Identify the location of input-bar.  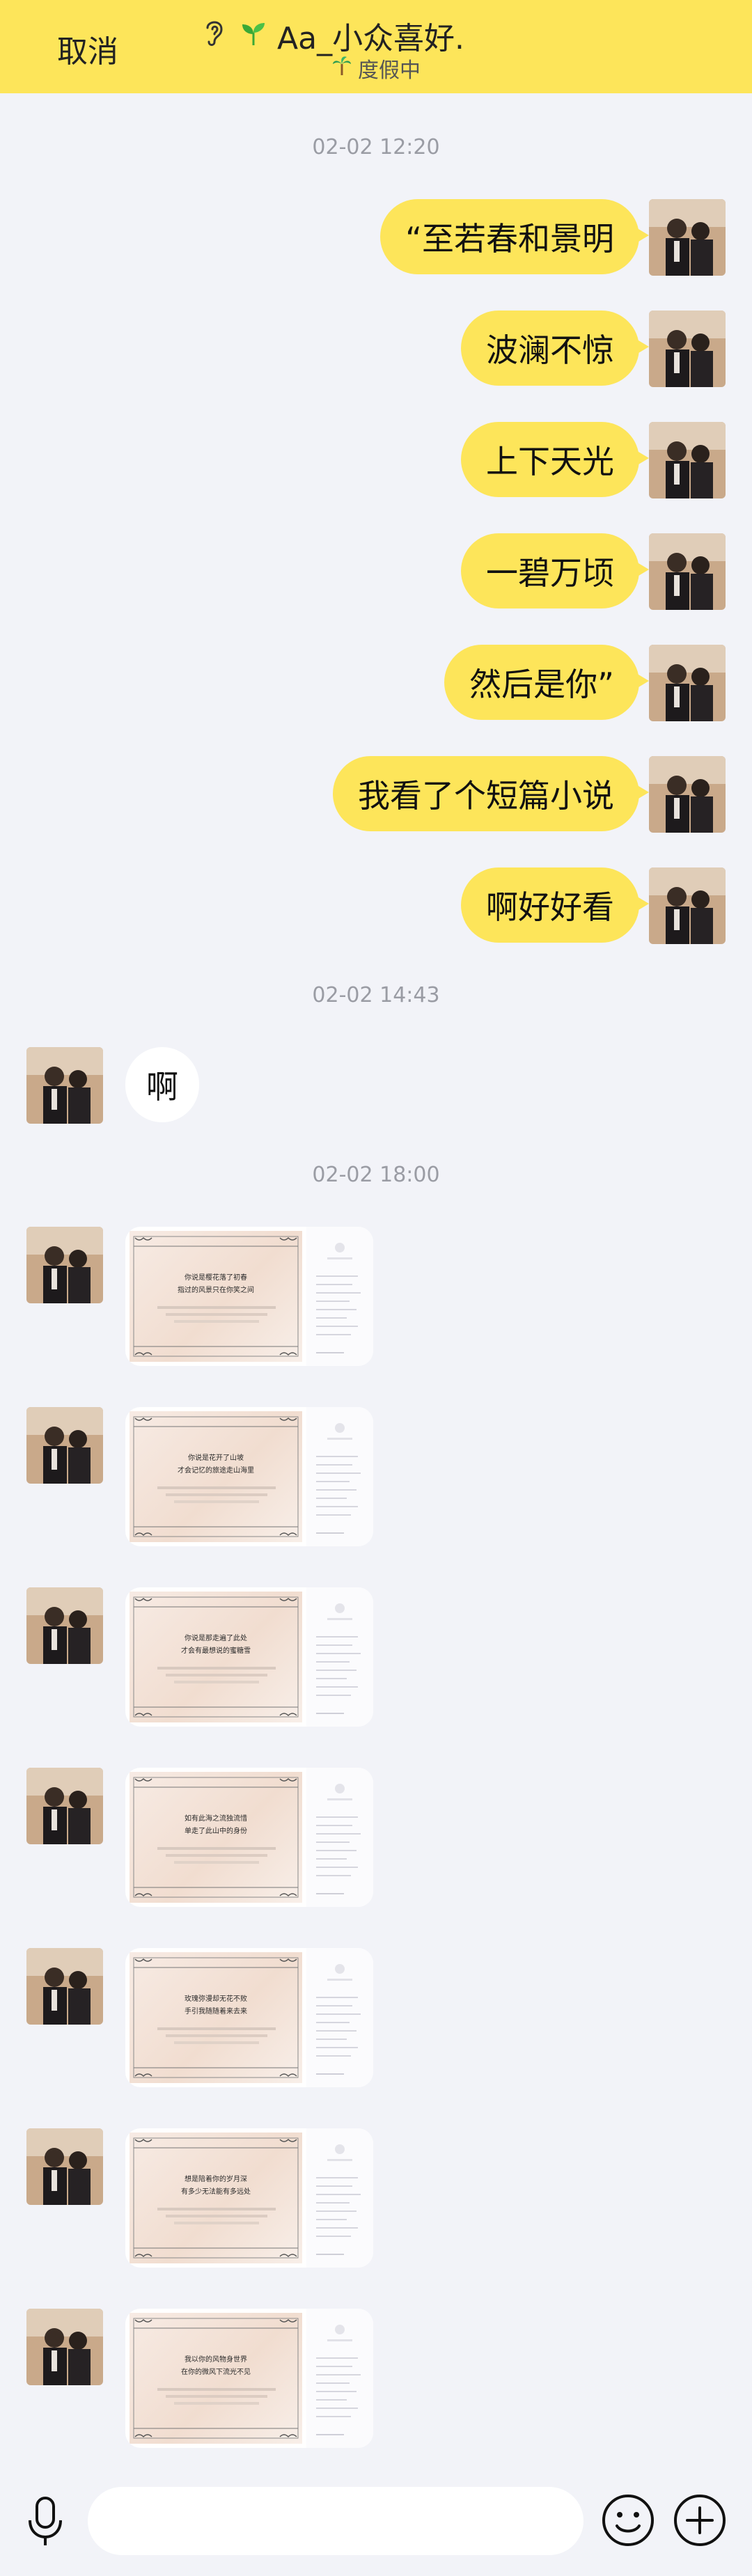
(376, 2521).